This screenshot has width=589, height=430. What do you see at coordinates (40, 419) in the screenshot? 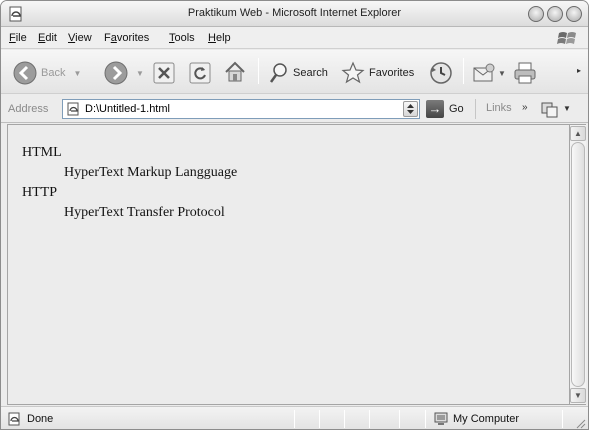
I see `status-text: Done` at bounding box center [40, 419].